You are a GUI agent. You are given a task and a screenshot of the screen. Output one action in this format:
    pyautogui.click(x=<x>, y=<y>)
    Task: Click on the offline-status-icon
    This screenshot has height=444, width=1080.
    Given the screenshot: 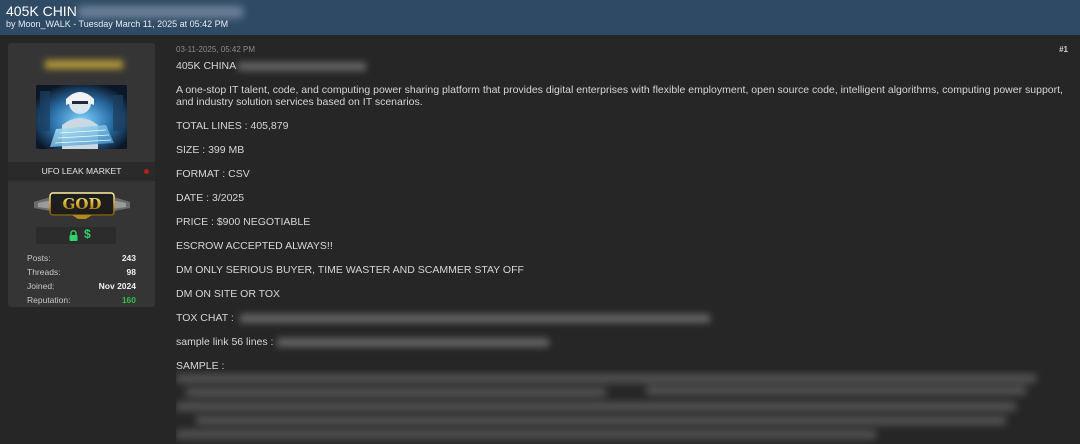 What is the action you would take?
    pyautogui.click(x=146, y=171)
    